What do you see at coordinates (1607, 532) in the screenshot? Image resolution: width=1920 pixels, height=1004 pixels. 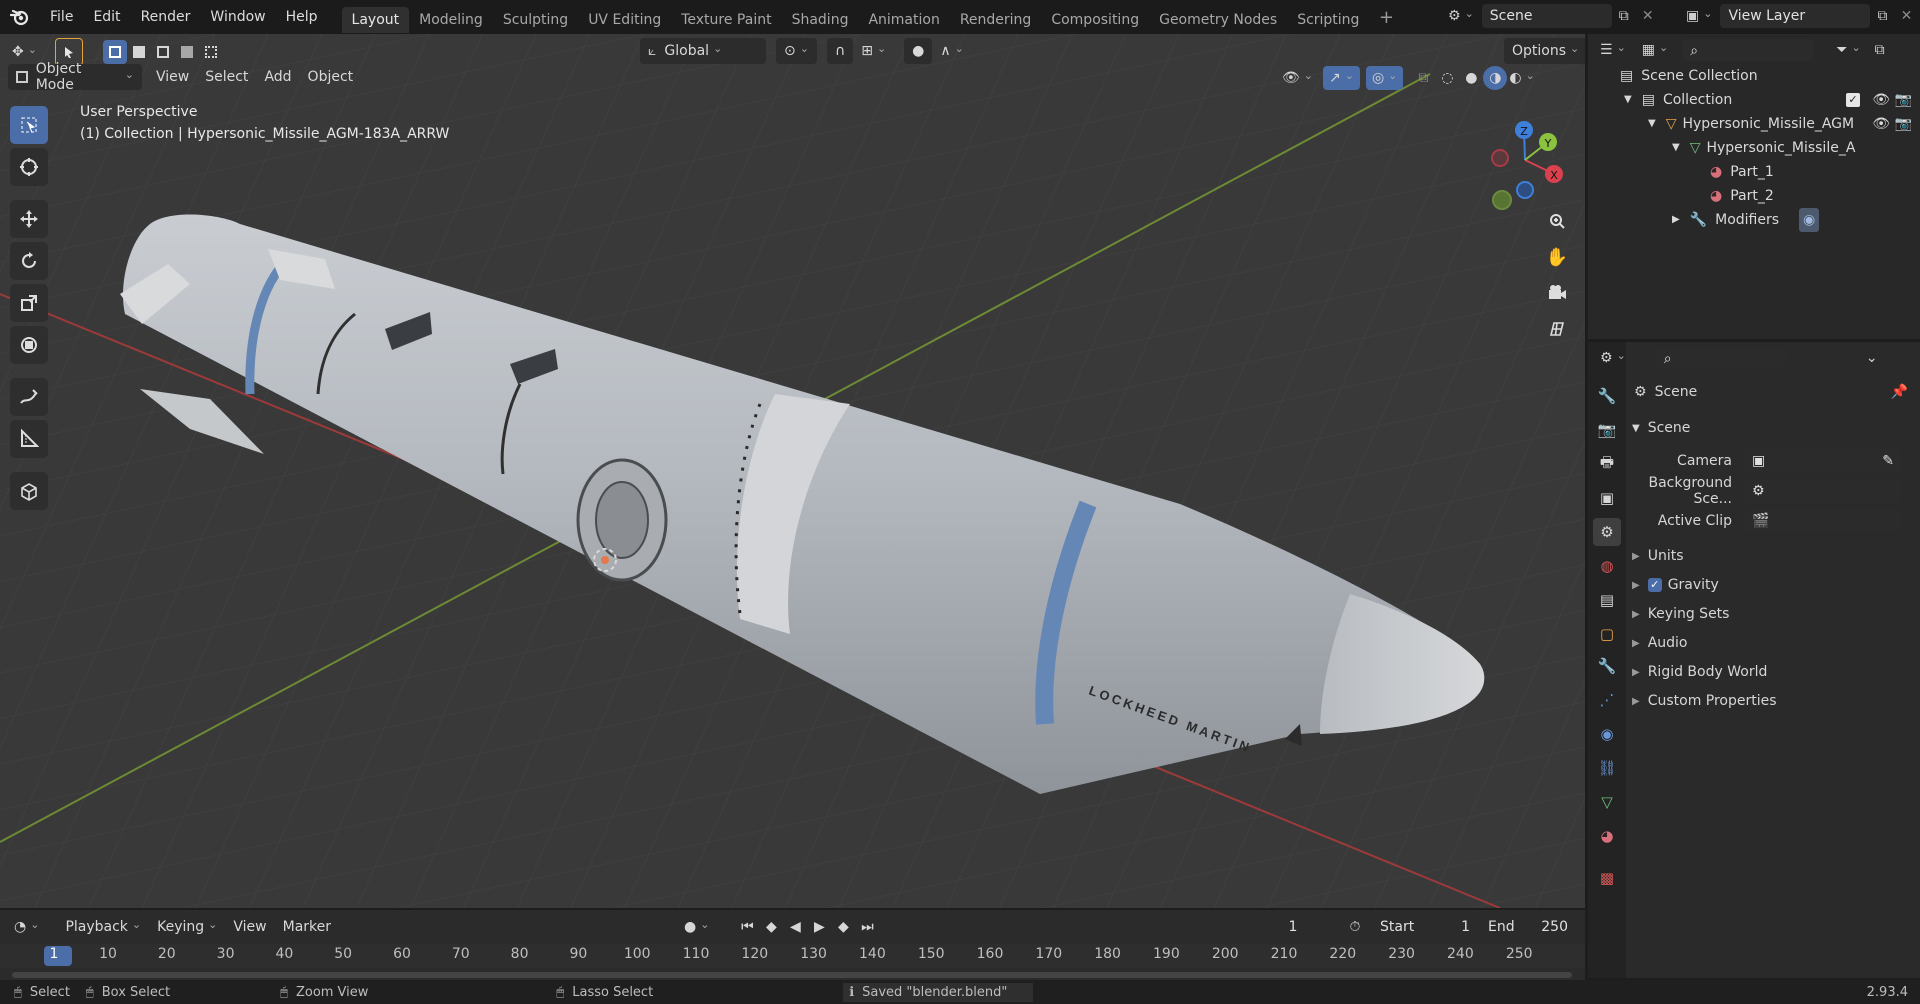 I see `scene-properties-icon: ⚙` at bounding box center [1607, 532].